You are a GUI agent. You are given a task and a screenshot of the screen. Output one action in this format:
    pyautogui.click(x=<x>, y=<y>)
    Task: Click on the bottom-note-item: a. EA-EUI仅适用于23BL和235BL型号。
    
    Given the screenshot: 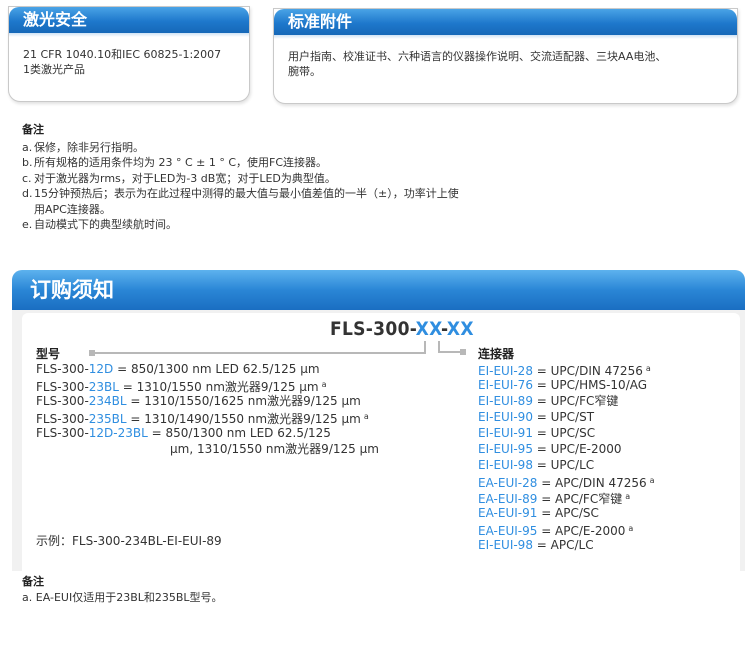 What is the action you would take?
    pyautogui.click(x=122, y=598)
    